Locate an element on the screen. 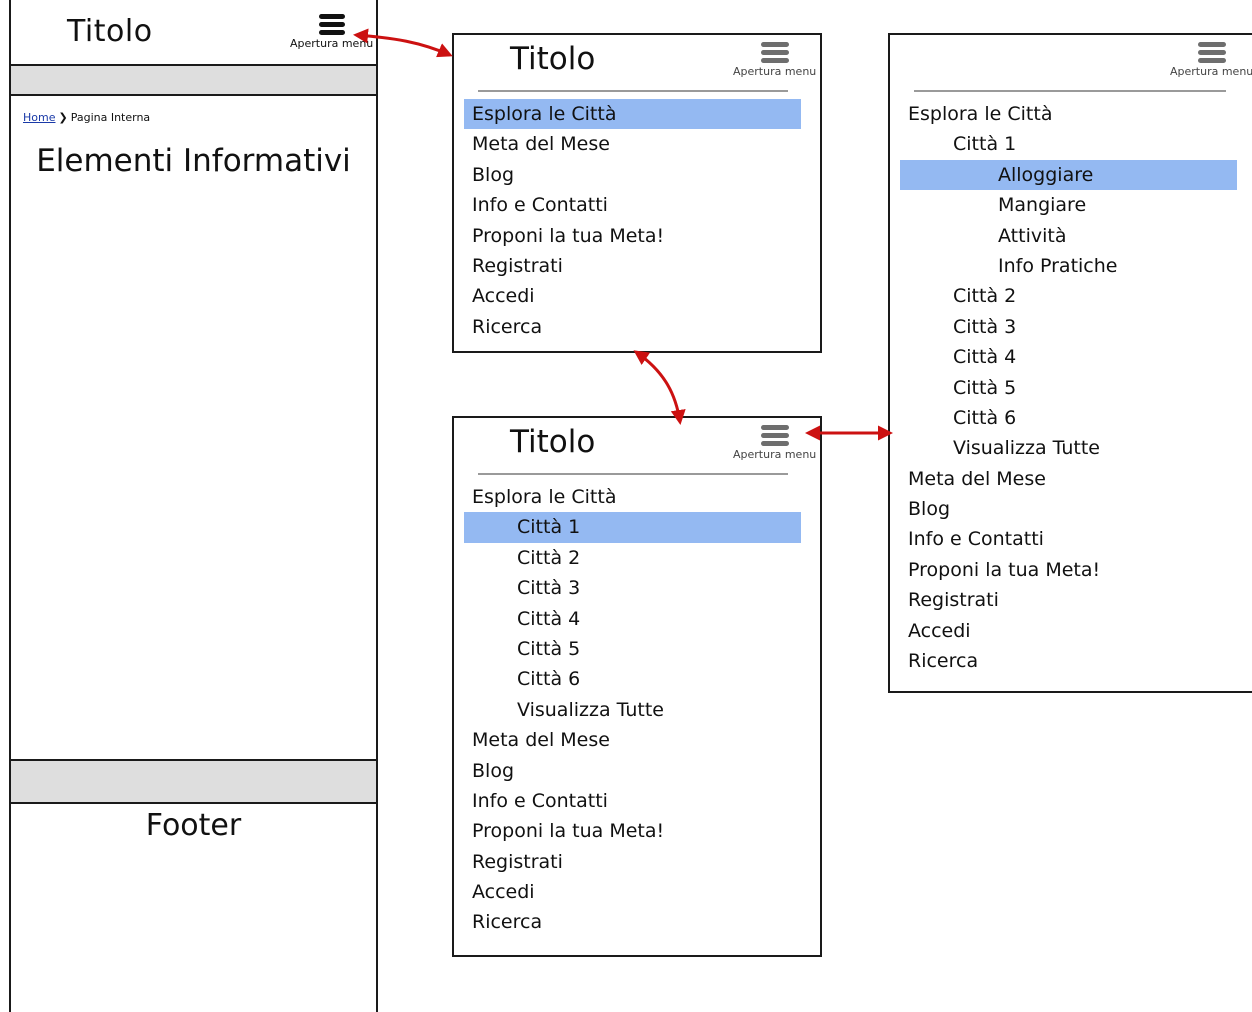 Image resolution: width=1252 pixels, height=1012 pixels. menu-item-label: Città 1 is located at coordinates (985, 144).